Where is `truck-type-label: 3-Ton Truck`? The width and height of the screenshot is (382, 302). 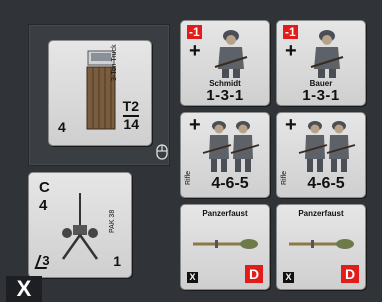 truck-type-label: 3-Ton Truck is located at coordinates (114, 62).